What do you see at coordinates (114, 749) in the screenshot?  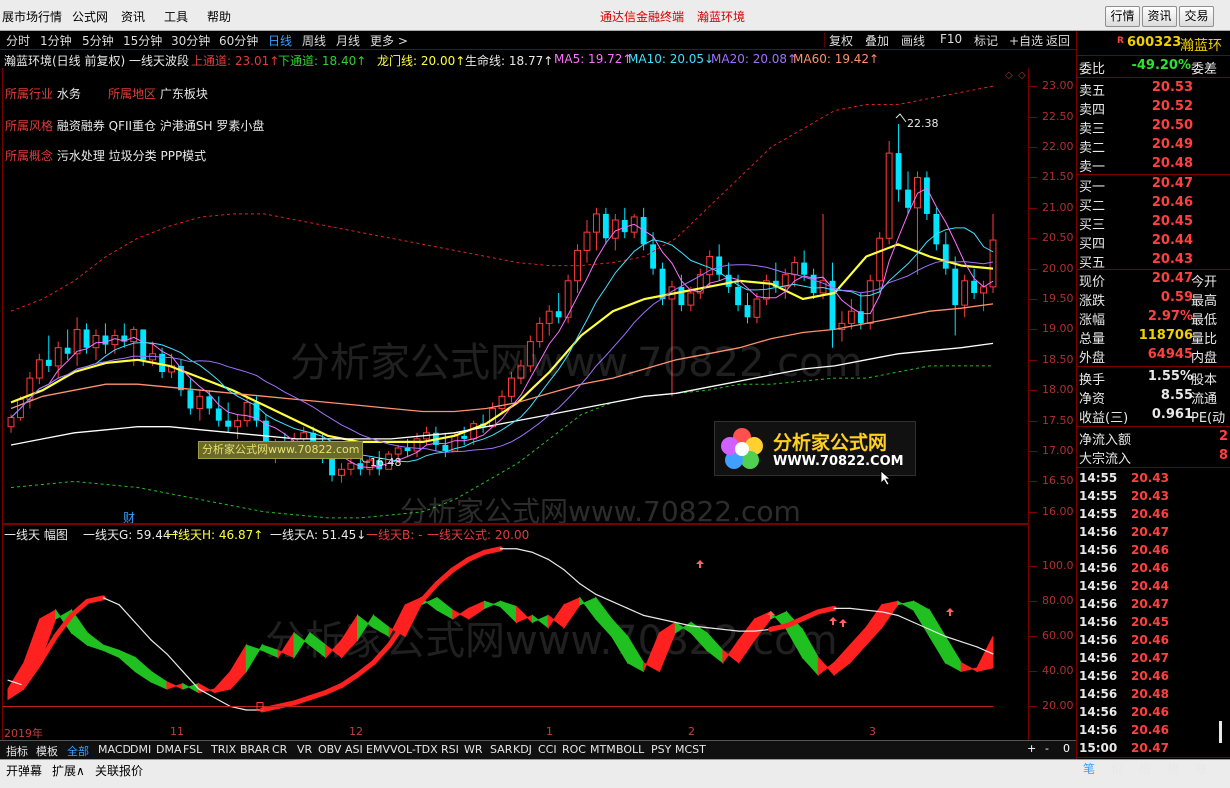 I see `indicator-tab-macd: MACD` at bounding box center [114, 749].